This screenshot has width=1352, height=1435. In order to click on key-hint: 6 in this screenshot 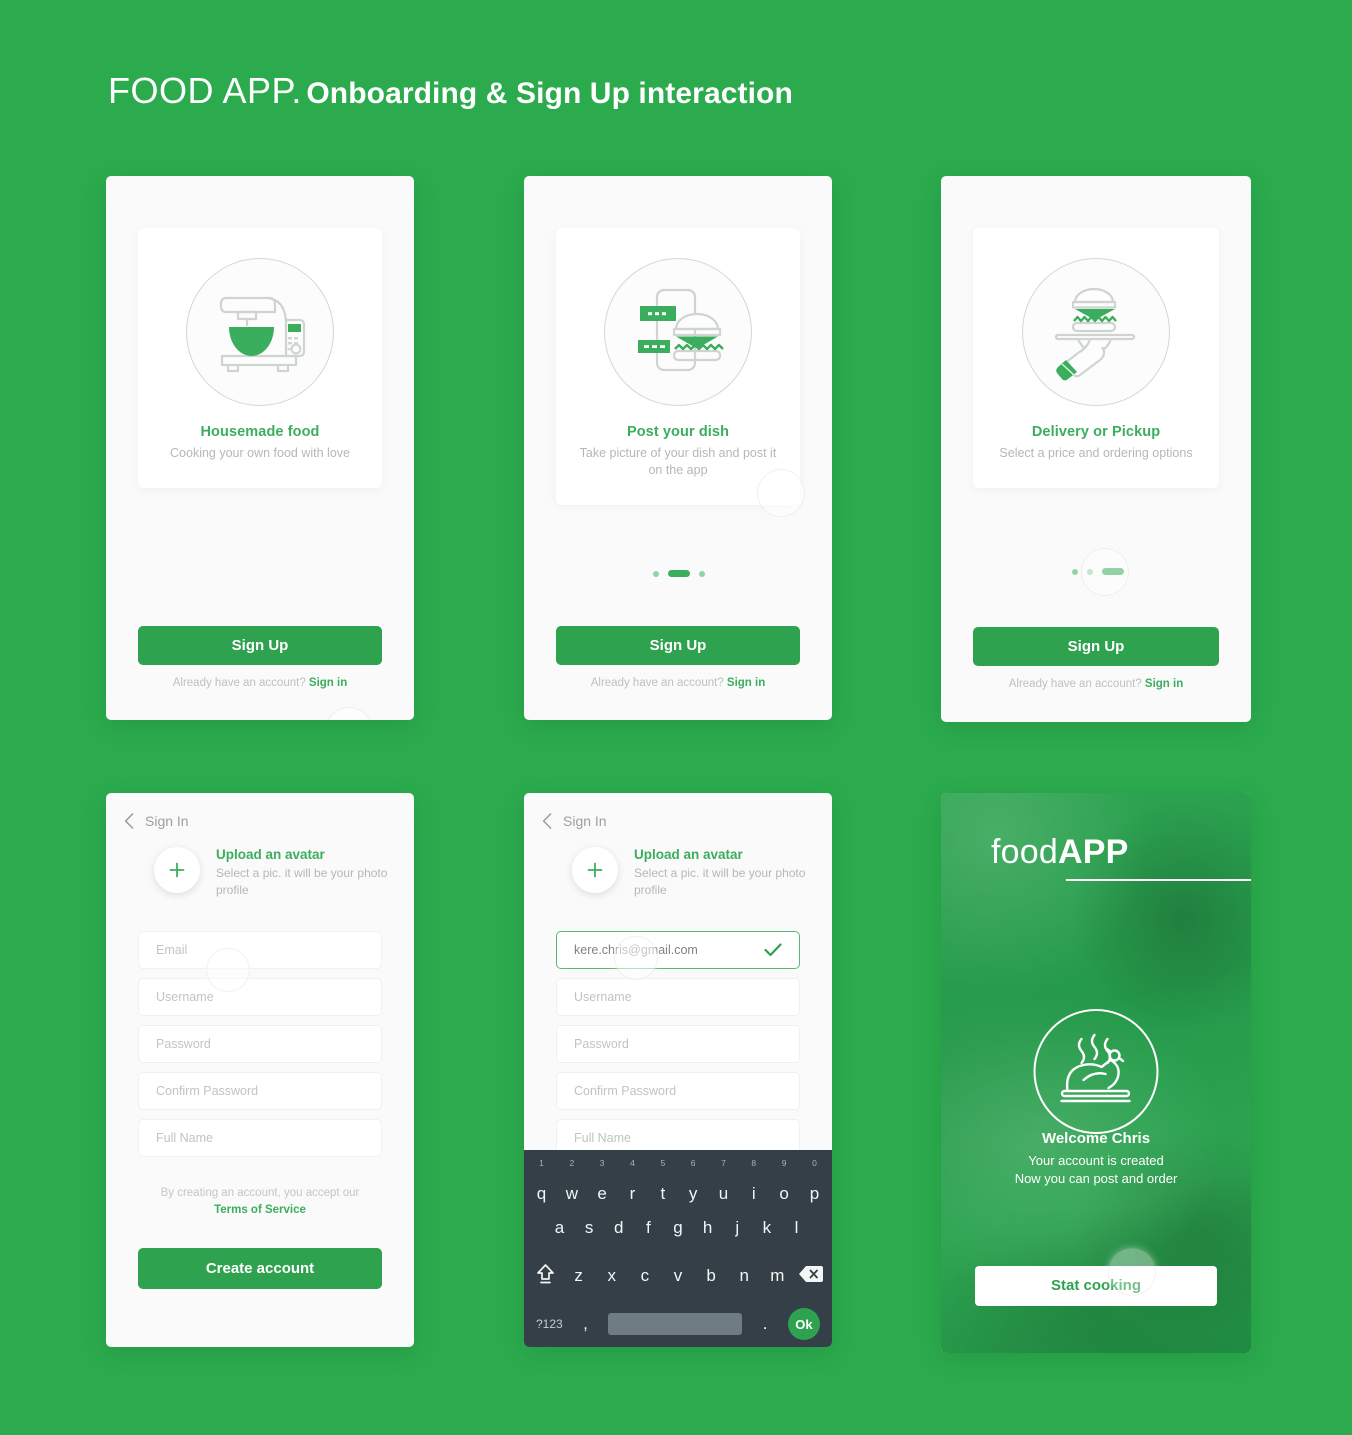, I will do `click(693, 1163)`.